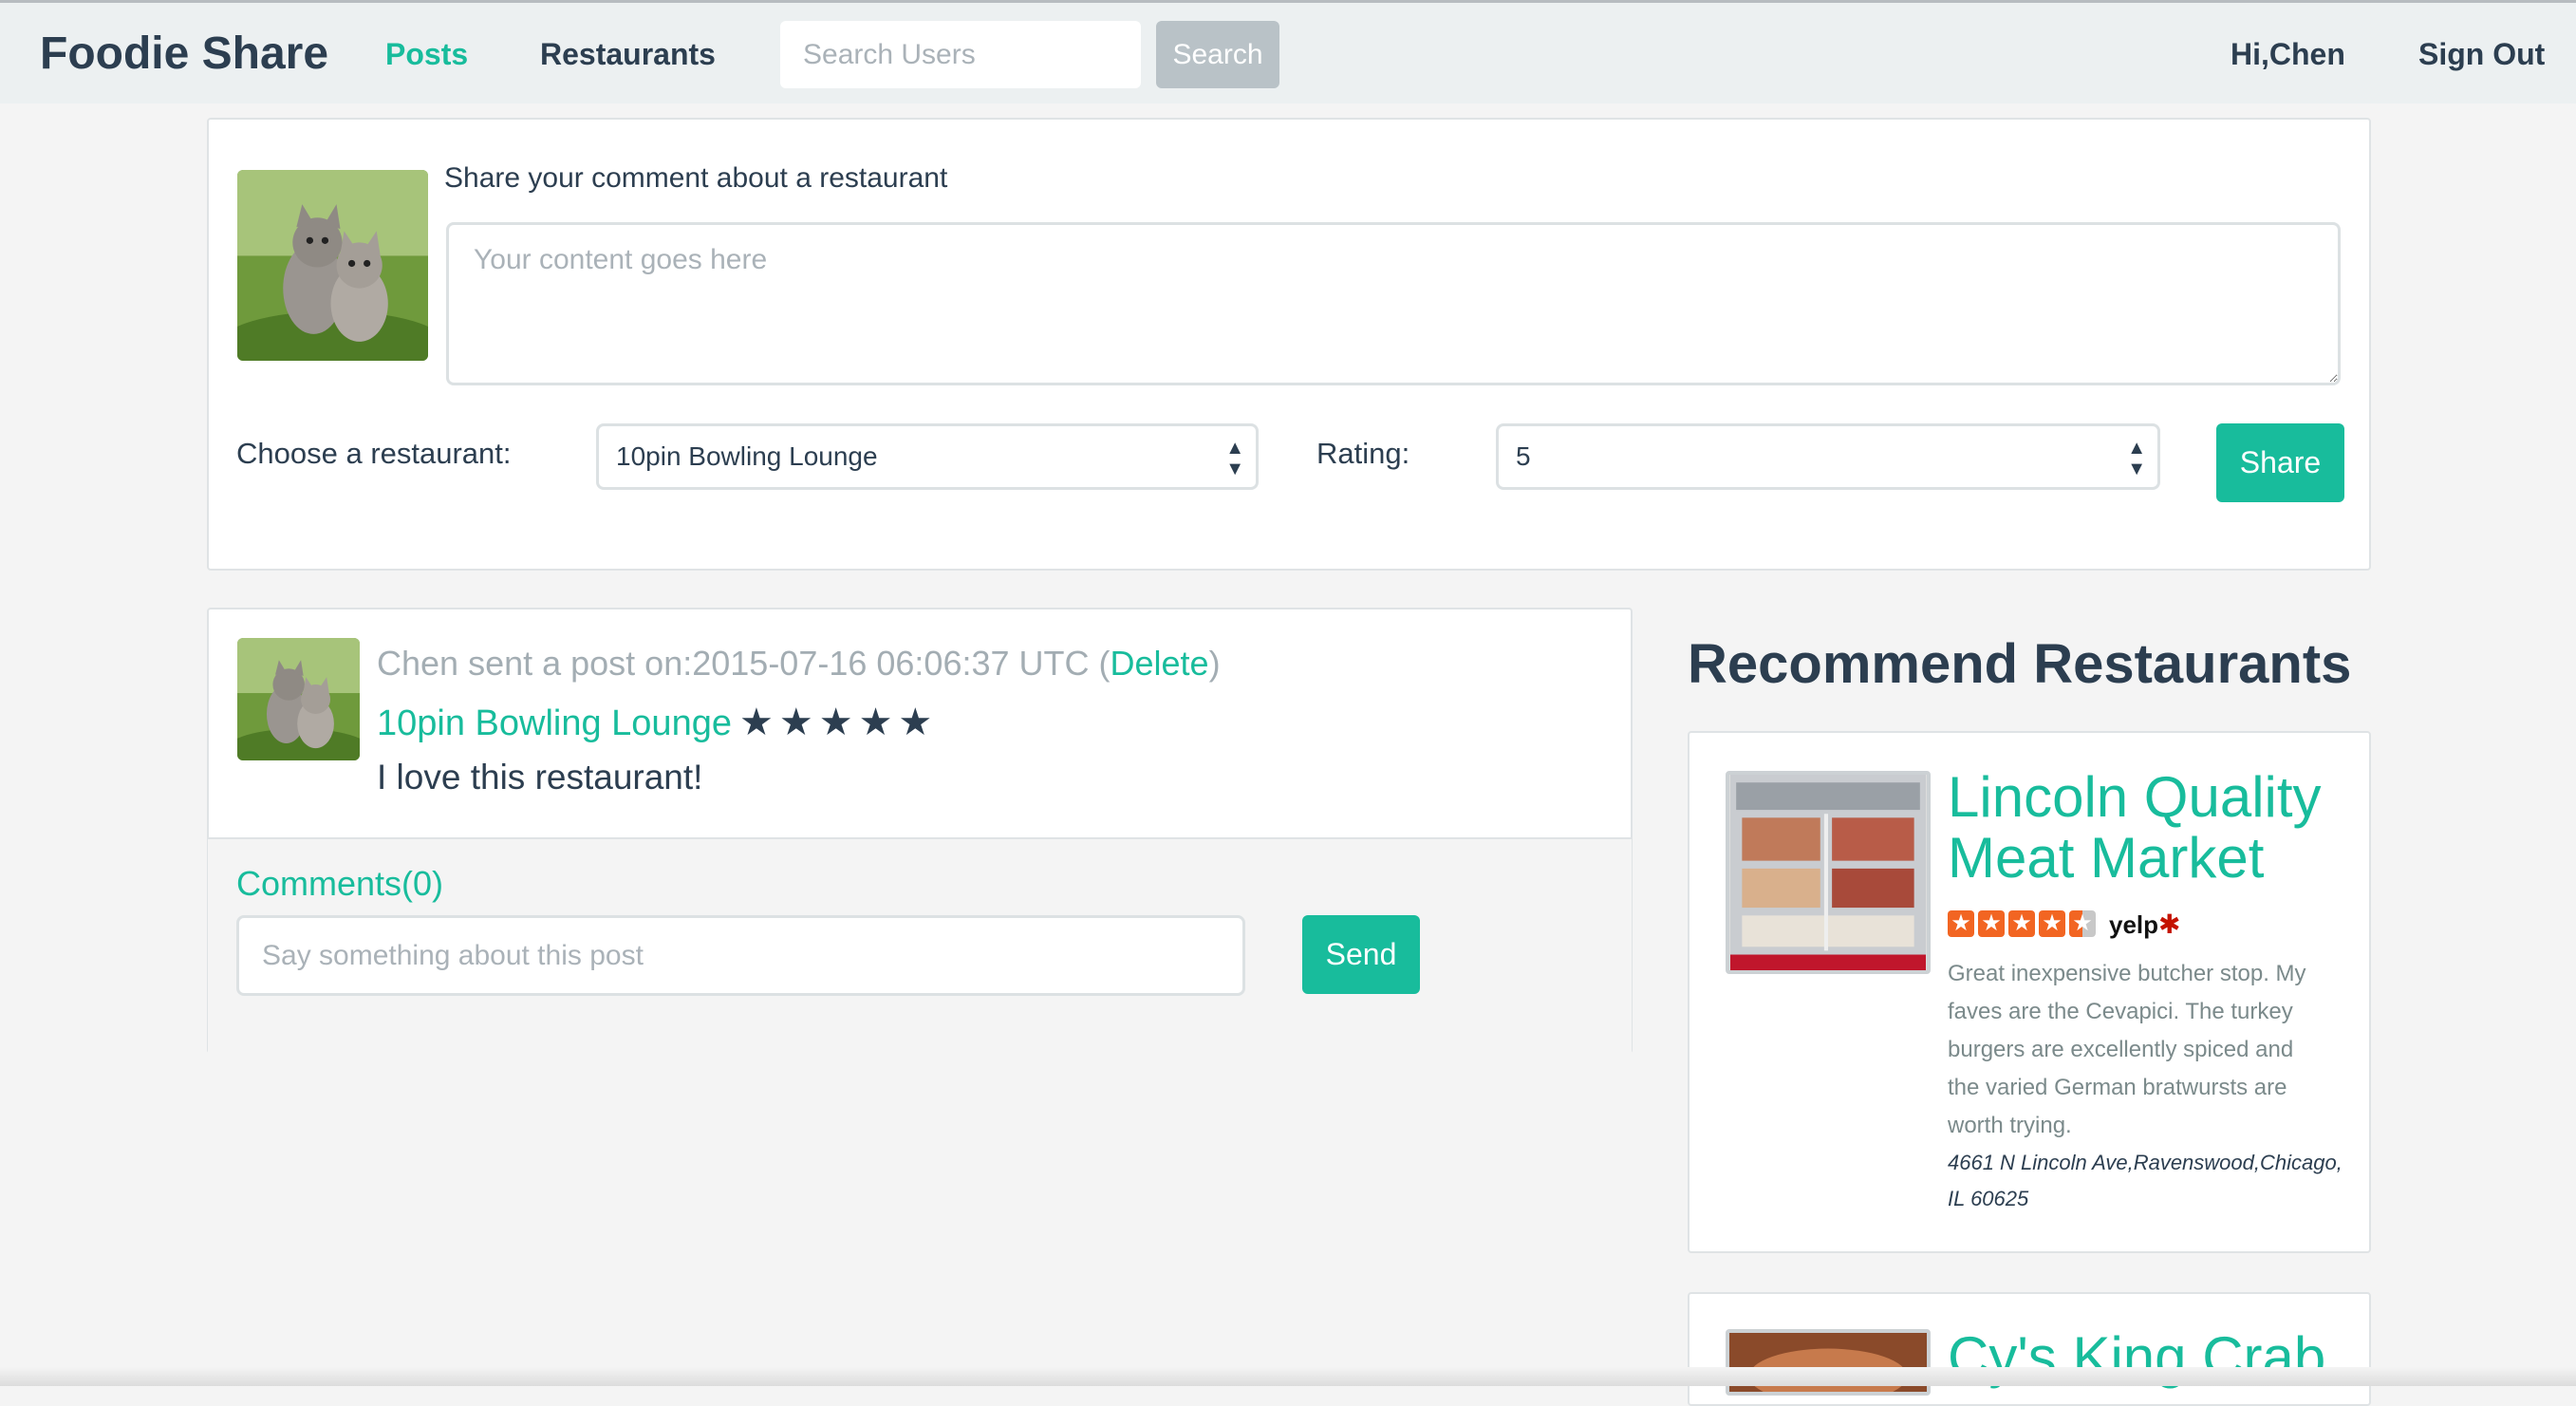  Describe the element at coordinates (540, 777) in the screenshot. I see `post-content: I love this restaurant!` at that location.